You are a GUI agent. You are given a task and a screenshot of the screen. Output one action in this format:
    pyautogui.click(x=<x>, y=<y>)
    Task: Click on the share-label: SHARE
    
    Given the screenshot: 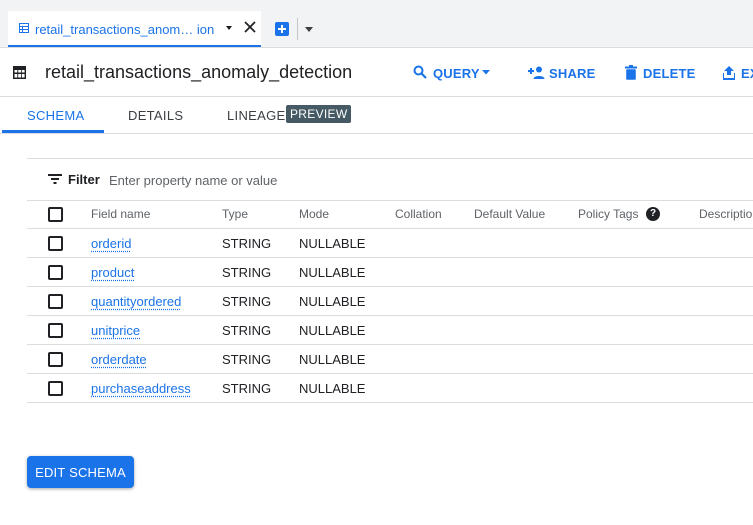 What is the action you would take?
    pyautogui.click(x=572, y=73)
    